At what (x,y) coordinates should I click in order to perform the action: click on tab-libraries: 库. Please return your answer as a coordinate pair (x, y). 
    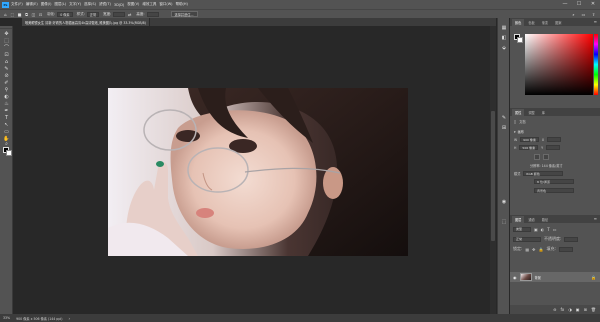
    Looking at the image, I should click on (543, 112).